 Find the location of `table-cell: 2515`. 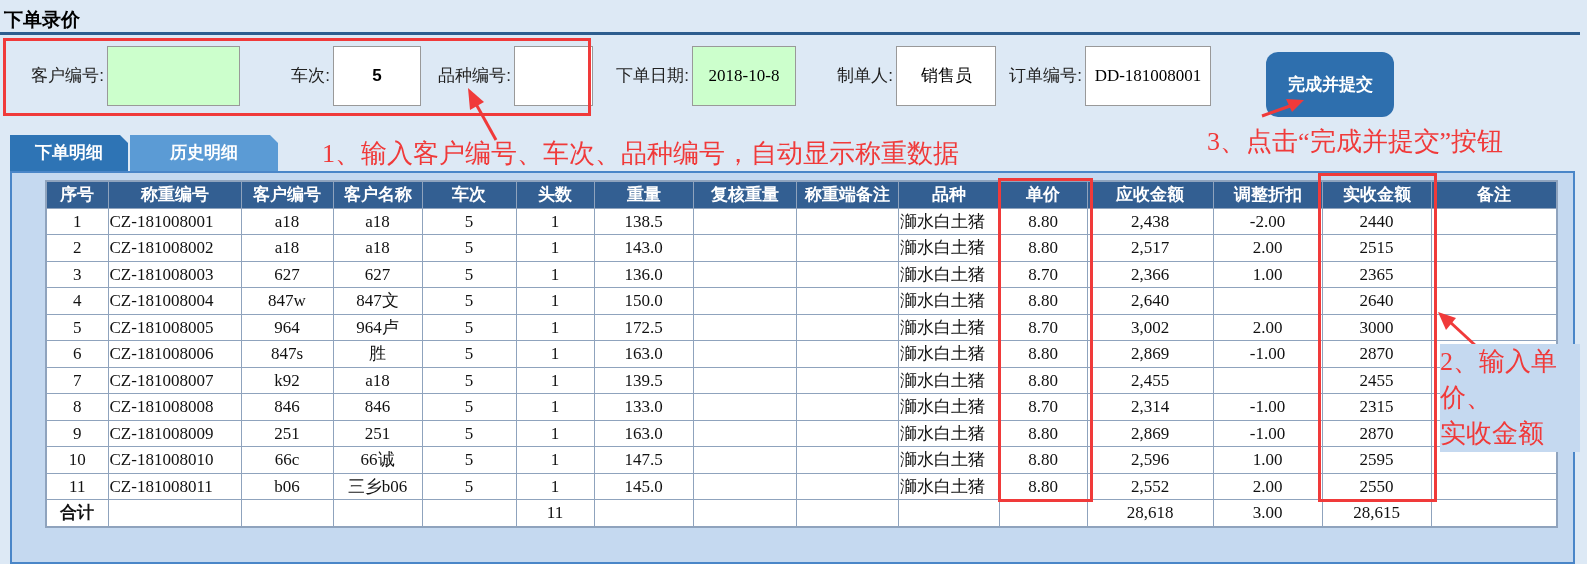

table-cell: 2515 is located at coordinates (1376, 247).